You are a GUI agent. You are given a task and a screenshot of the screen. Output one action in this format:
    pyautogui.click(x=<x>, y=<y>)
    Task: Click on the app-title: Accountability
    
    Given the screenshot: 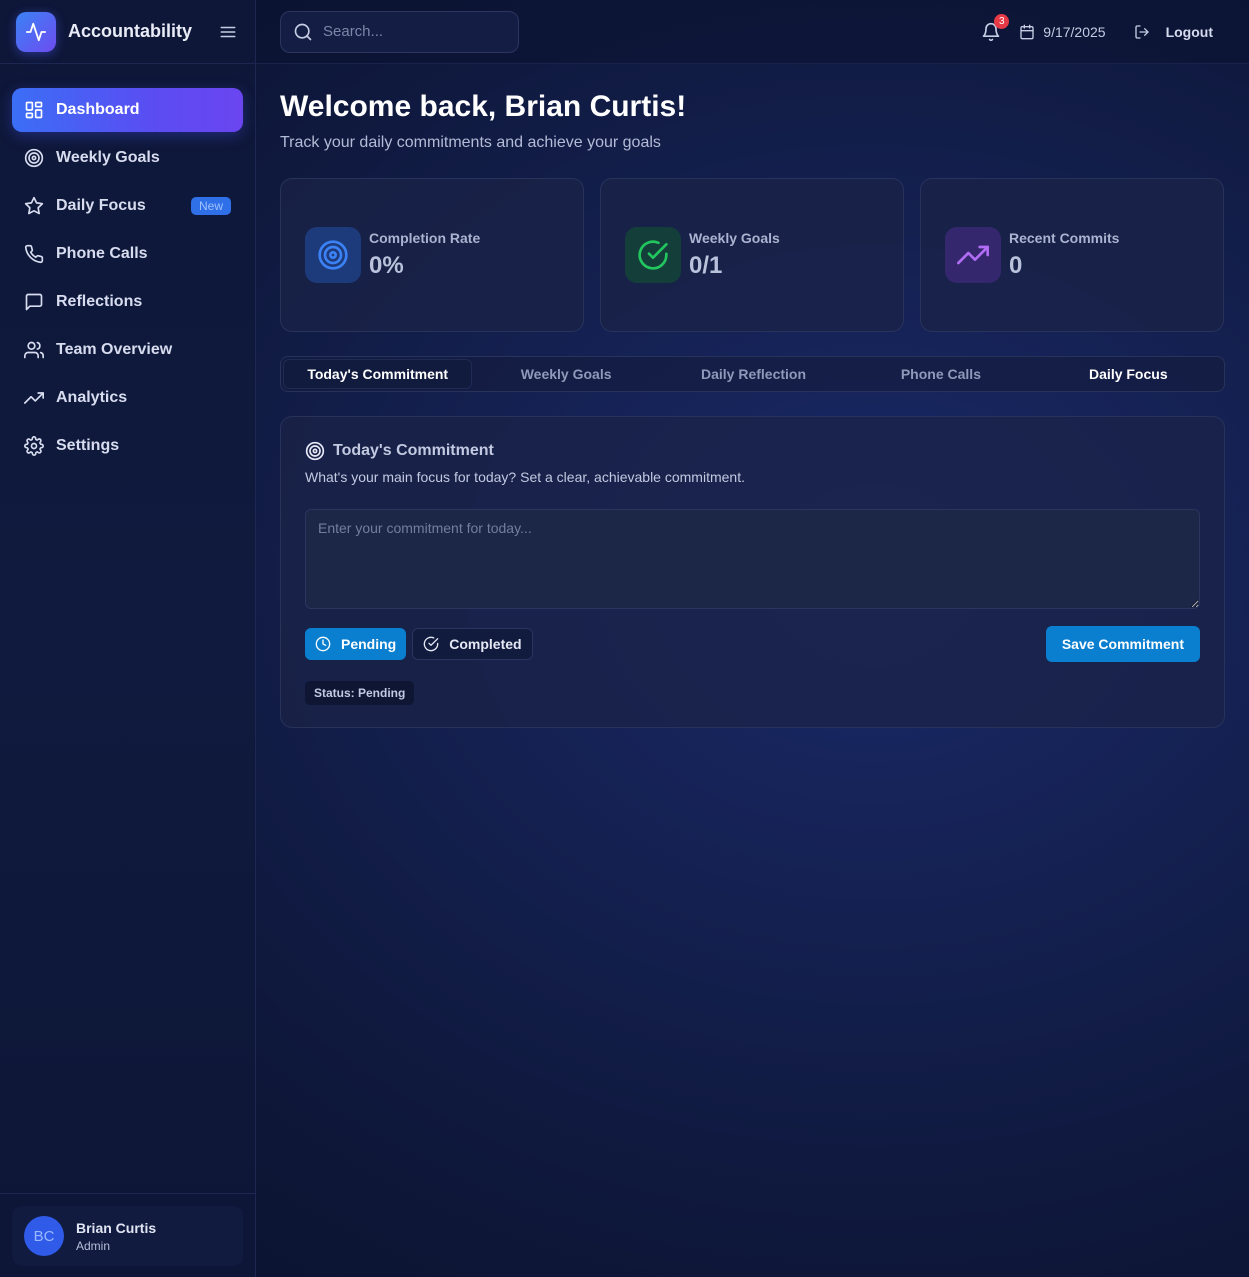 What is the action you would take?
    pyautogui.click(x=130, y=31)
    